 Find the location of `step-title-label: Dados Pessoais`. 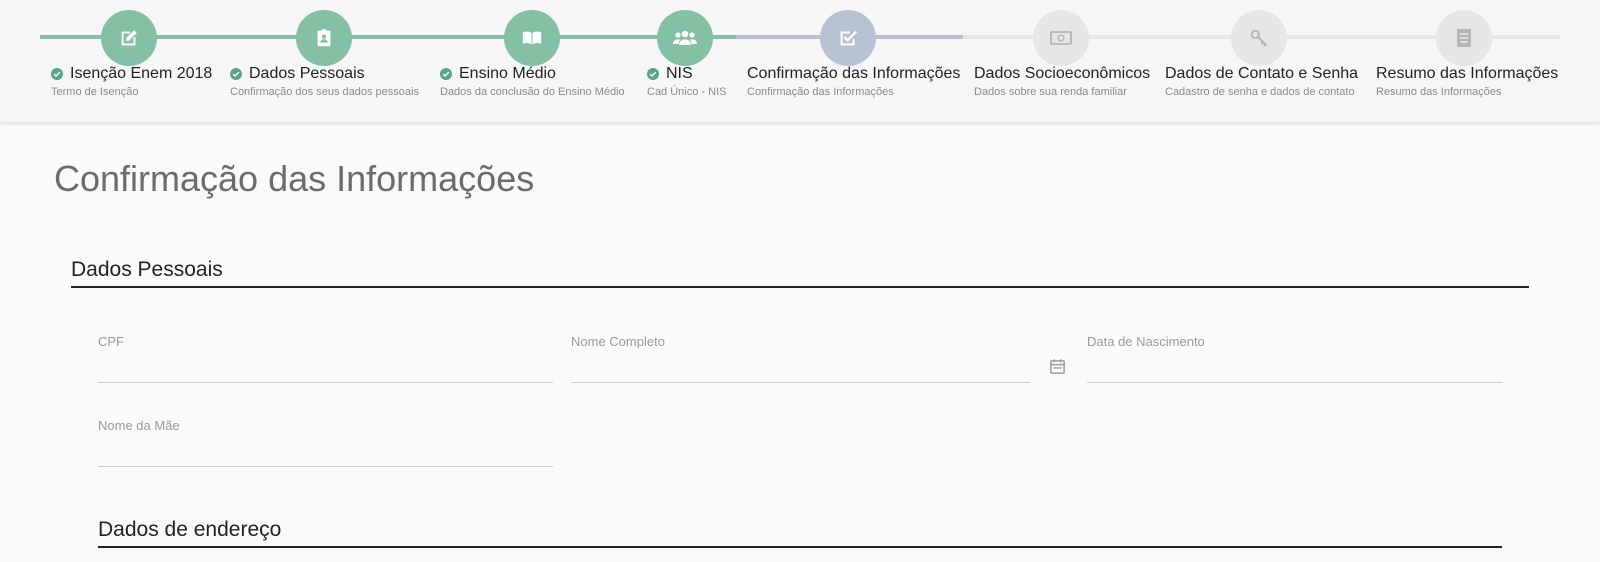

step-title-label: Dados Pessoais is located at coordinates (307, 73).